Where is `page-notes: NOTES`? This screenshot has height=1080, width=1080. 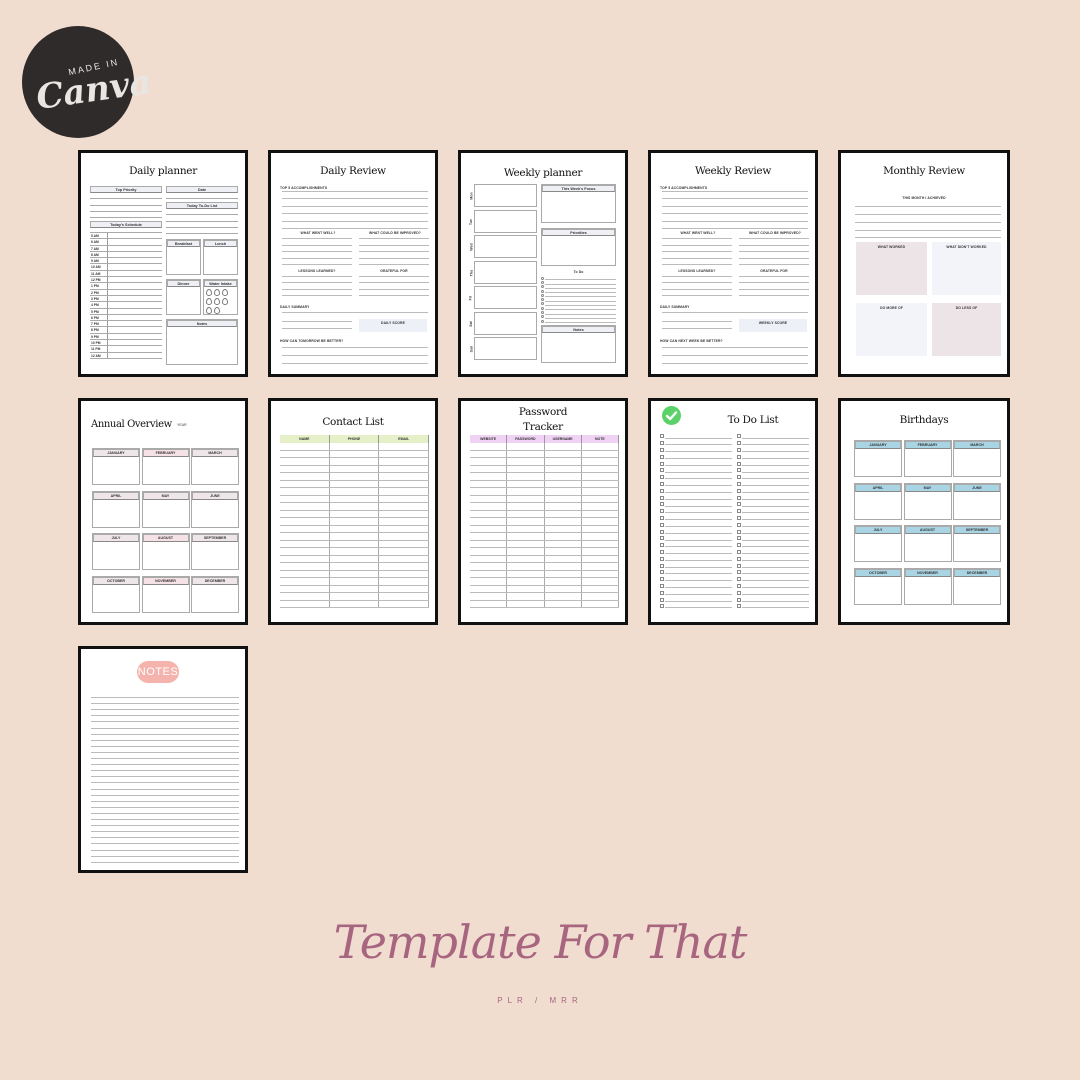 page-notes: NOTES is located at coordinates (163, 759).